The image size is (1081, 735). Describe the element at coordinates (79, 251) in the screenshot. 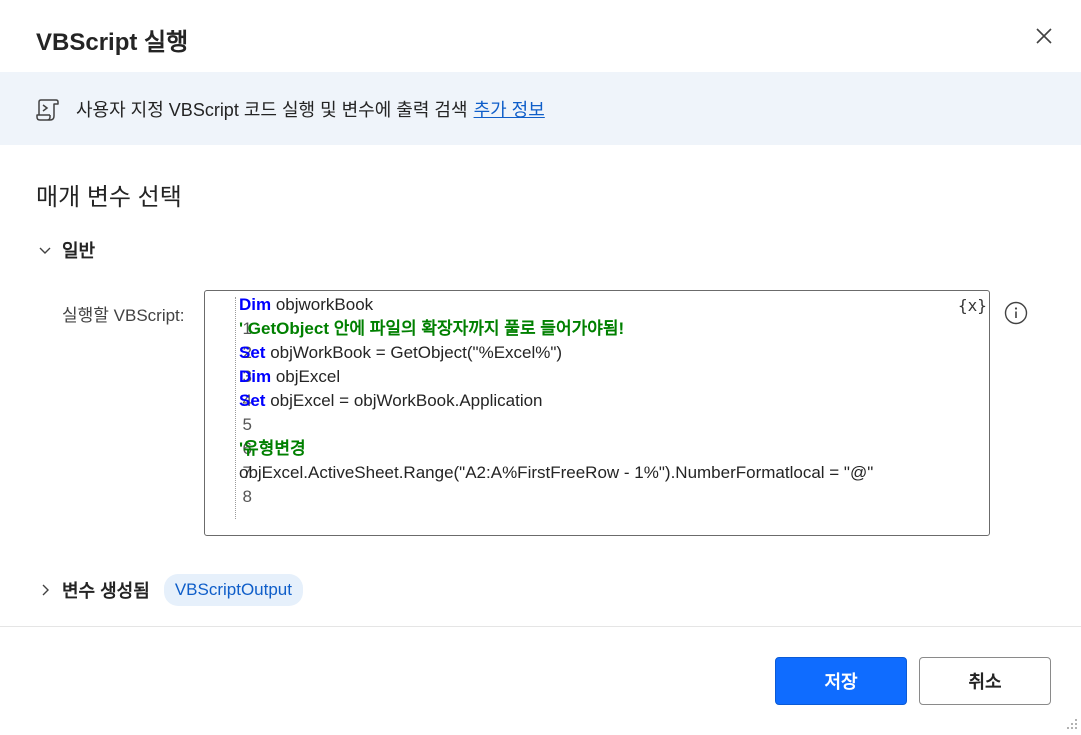

I see `general-group-label: 일반` at that location.